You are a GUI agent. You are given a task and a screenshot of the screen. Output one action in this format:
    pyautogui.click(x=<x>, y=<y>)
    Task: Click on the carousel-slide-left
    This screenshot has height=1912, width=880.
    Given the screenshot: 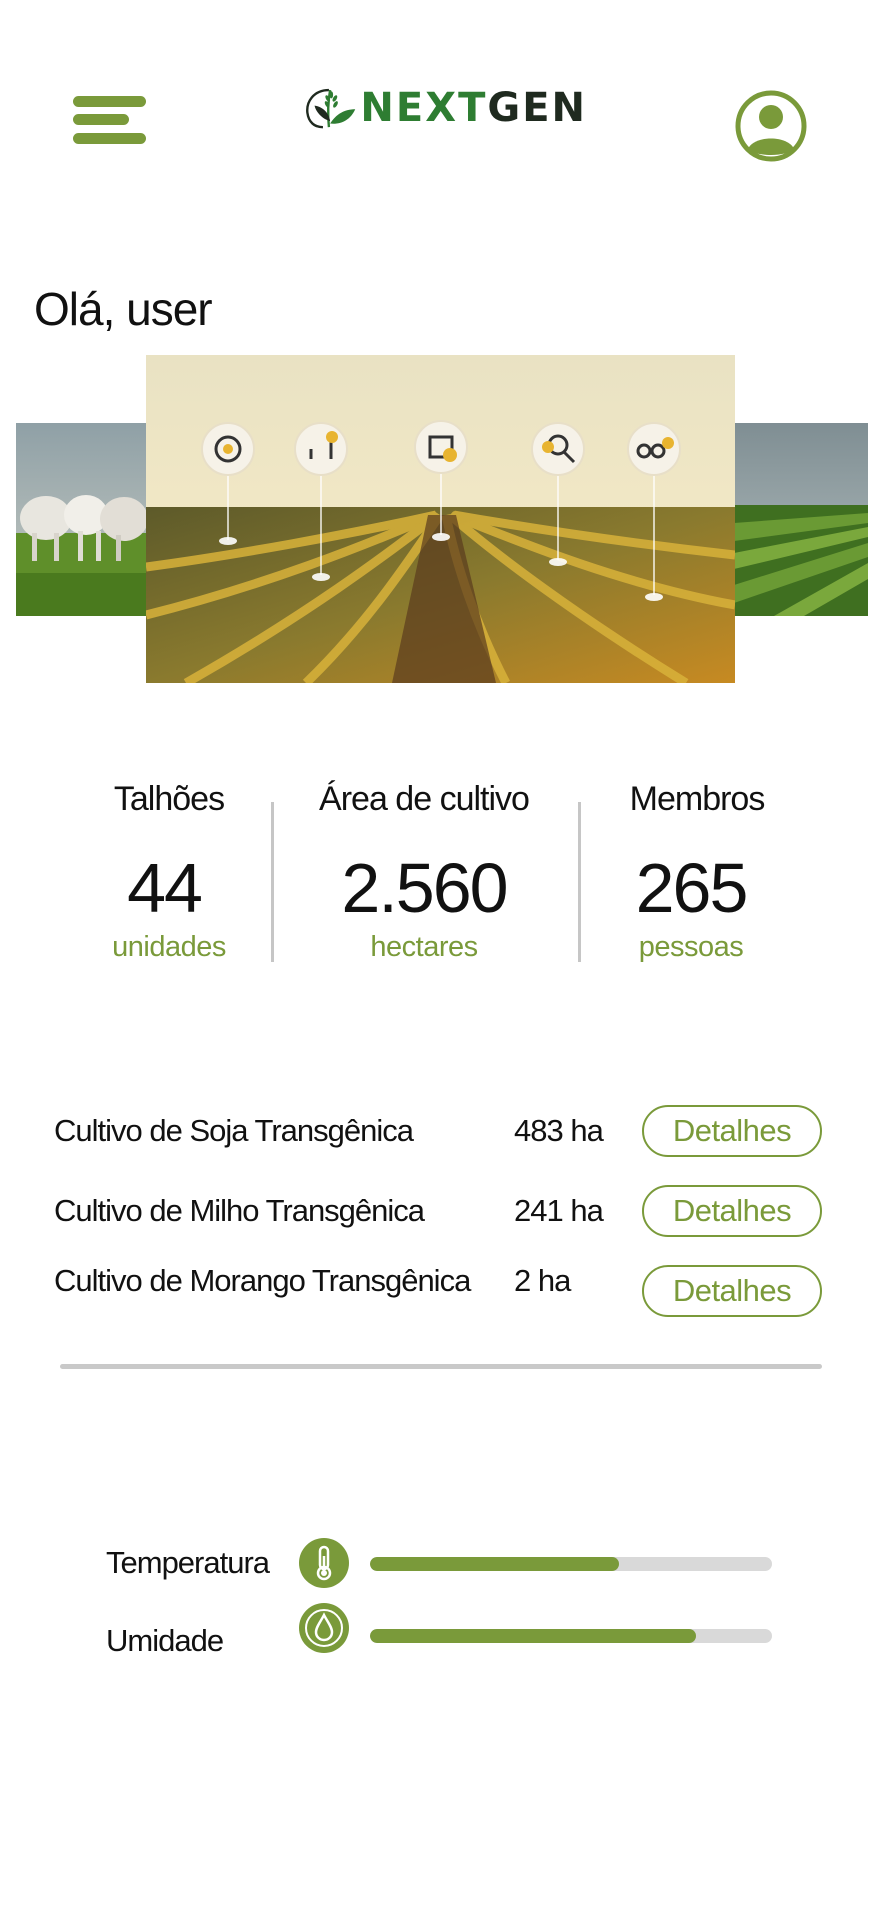 What is the action you would take?
    pyautogui.click(x=81, y=519)
    